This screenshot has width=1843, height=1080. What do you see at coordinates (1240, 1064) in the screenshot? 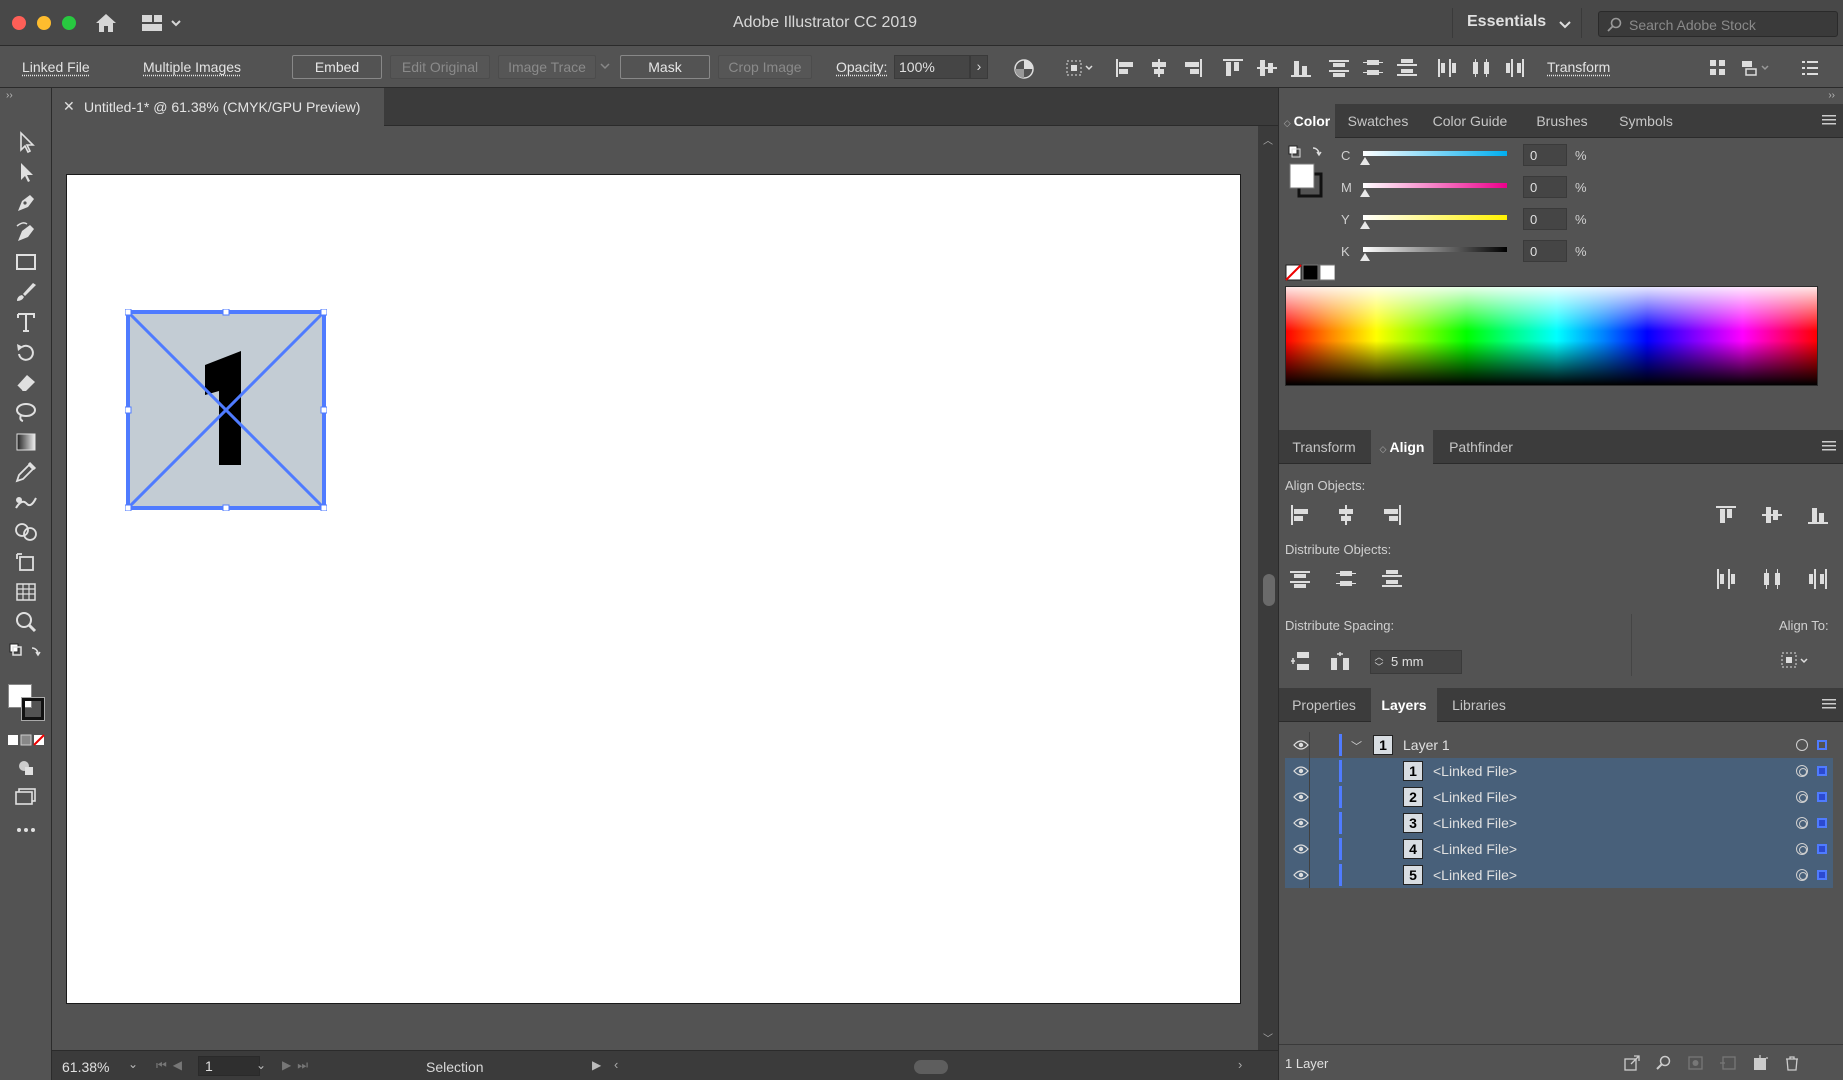
I see `scroll-right-icon: ›` at bounding box center [1240, 1064].